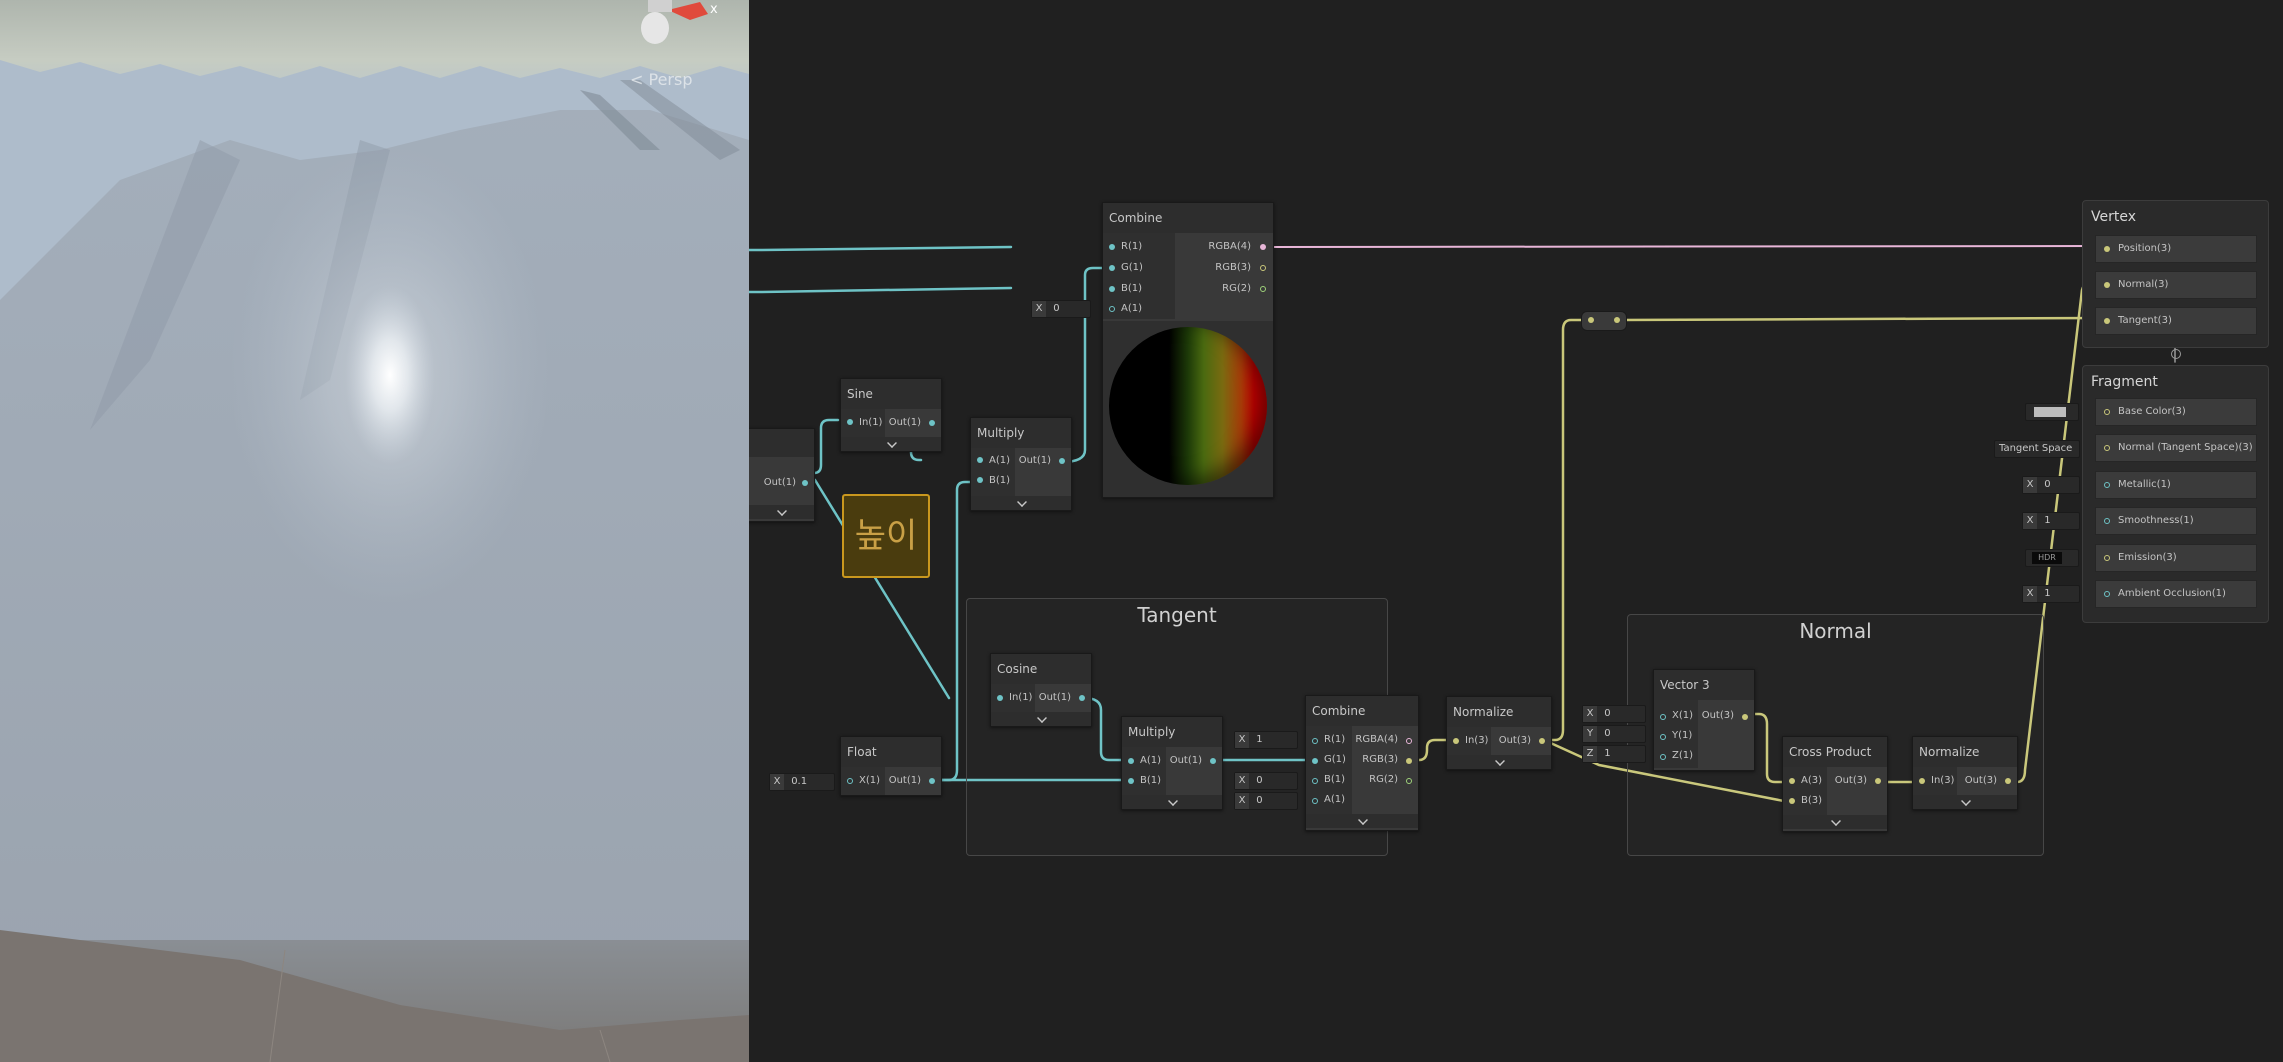  I want to click on node-multiply-1: Multiply A(1) B(1) Out(1), so click(1021, 464).